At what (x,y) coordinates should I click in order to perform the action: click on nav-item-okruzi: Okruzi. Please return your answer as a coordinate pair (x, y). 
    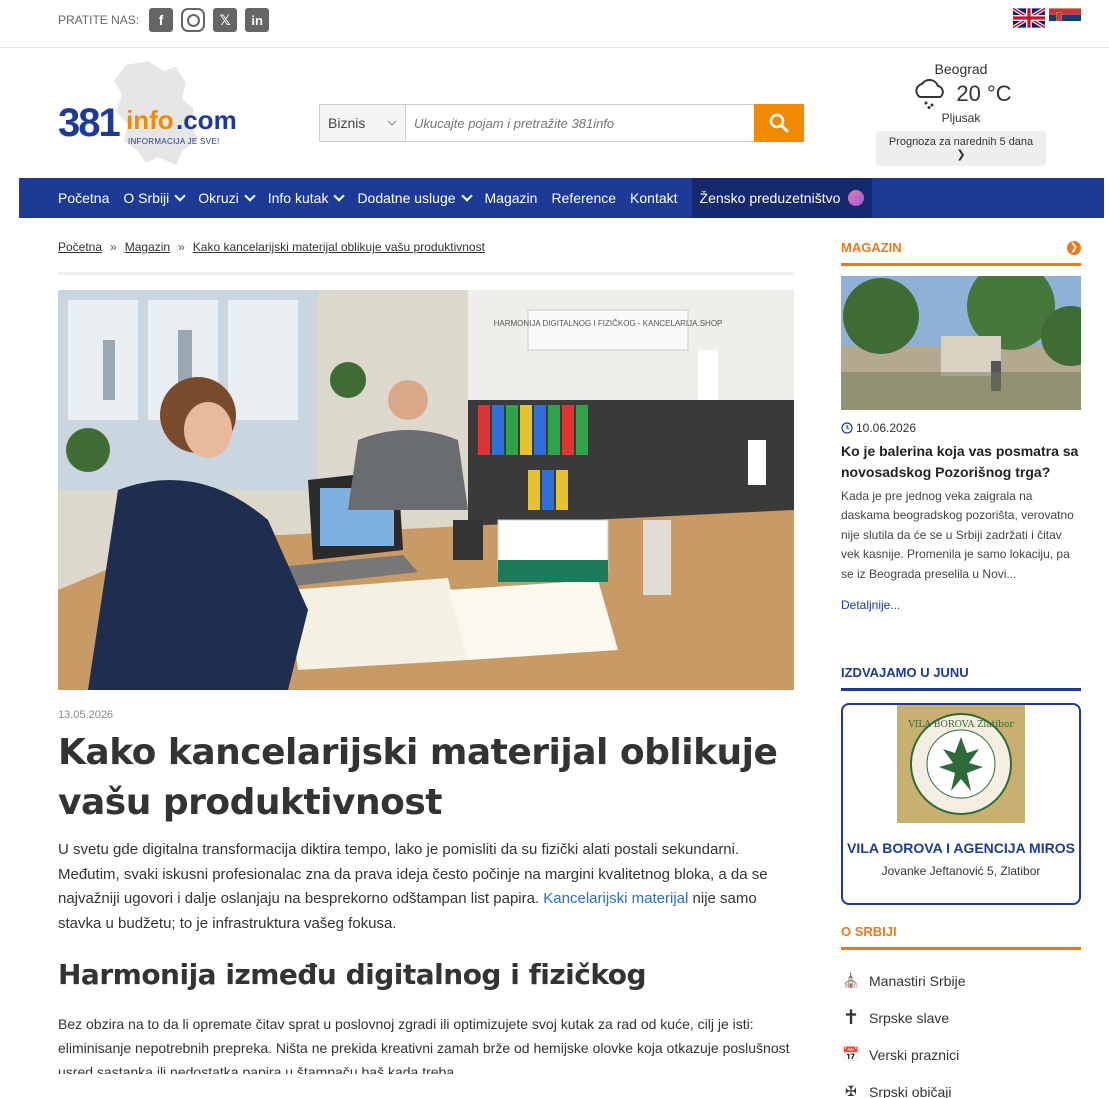
    Looking at the image, I should click on (227, 198).